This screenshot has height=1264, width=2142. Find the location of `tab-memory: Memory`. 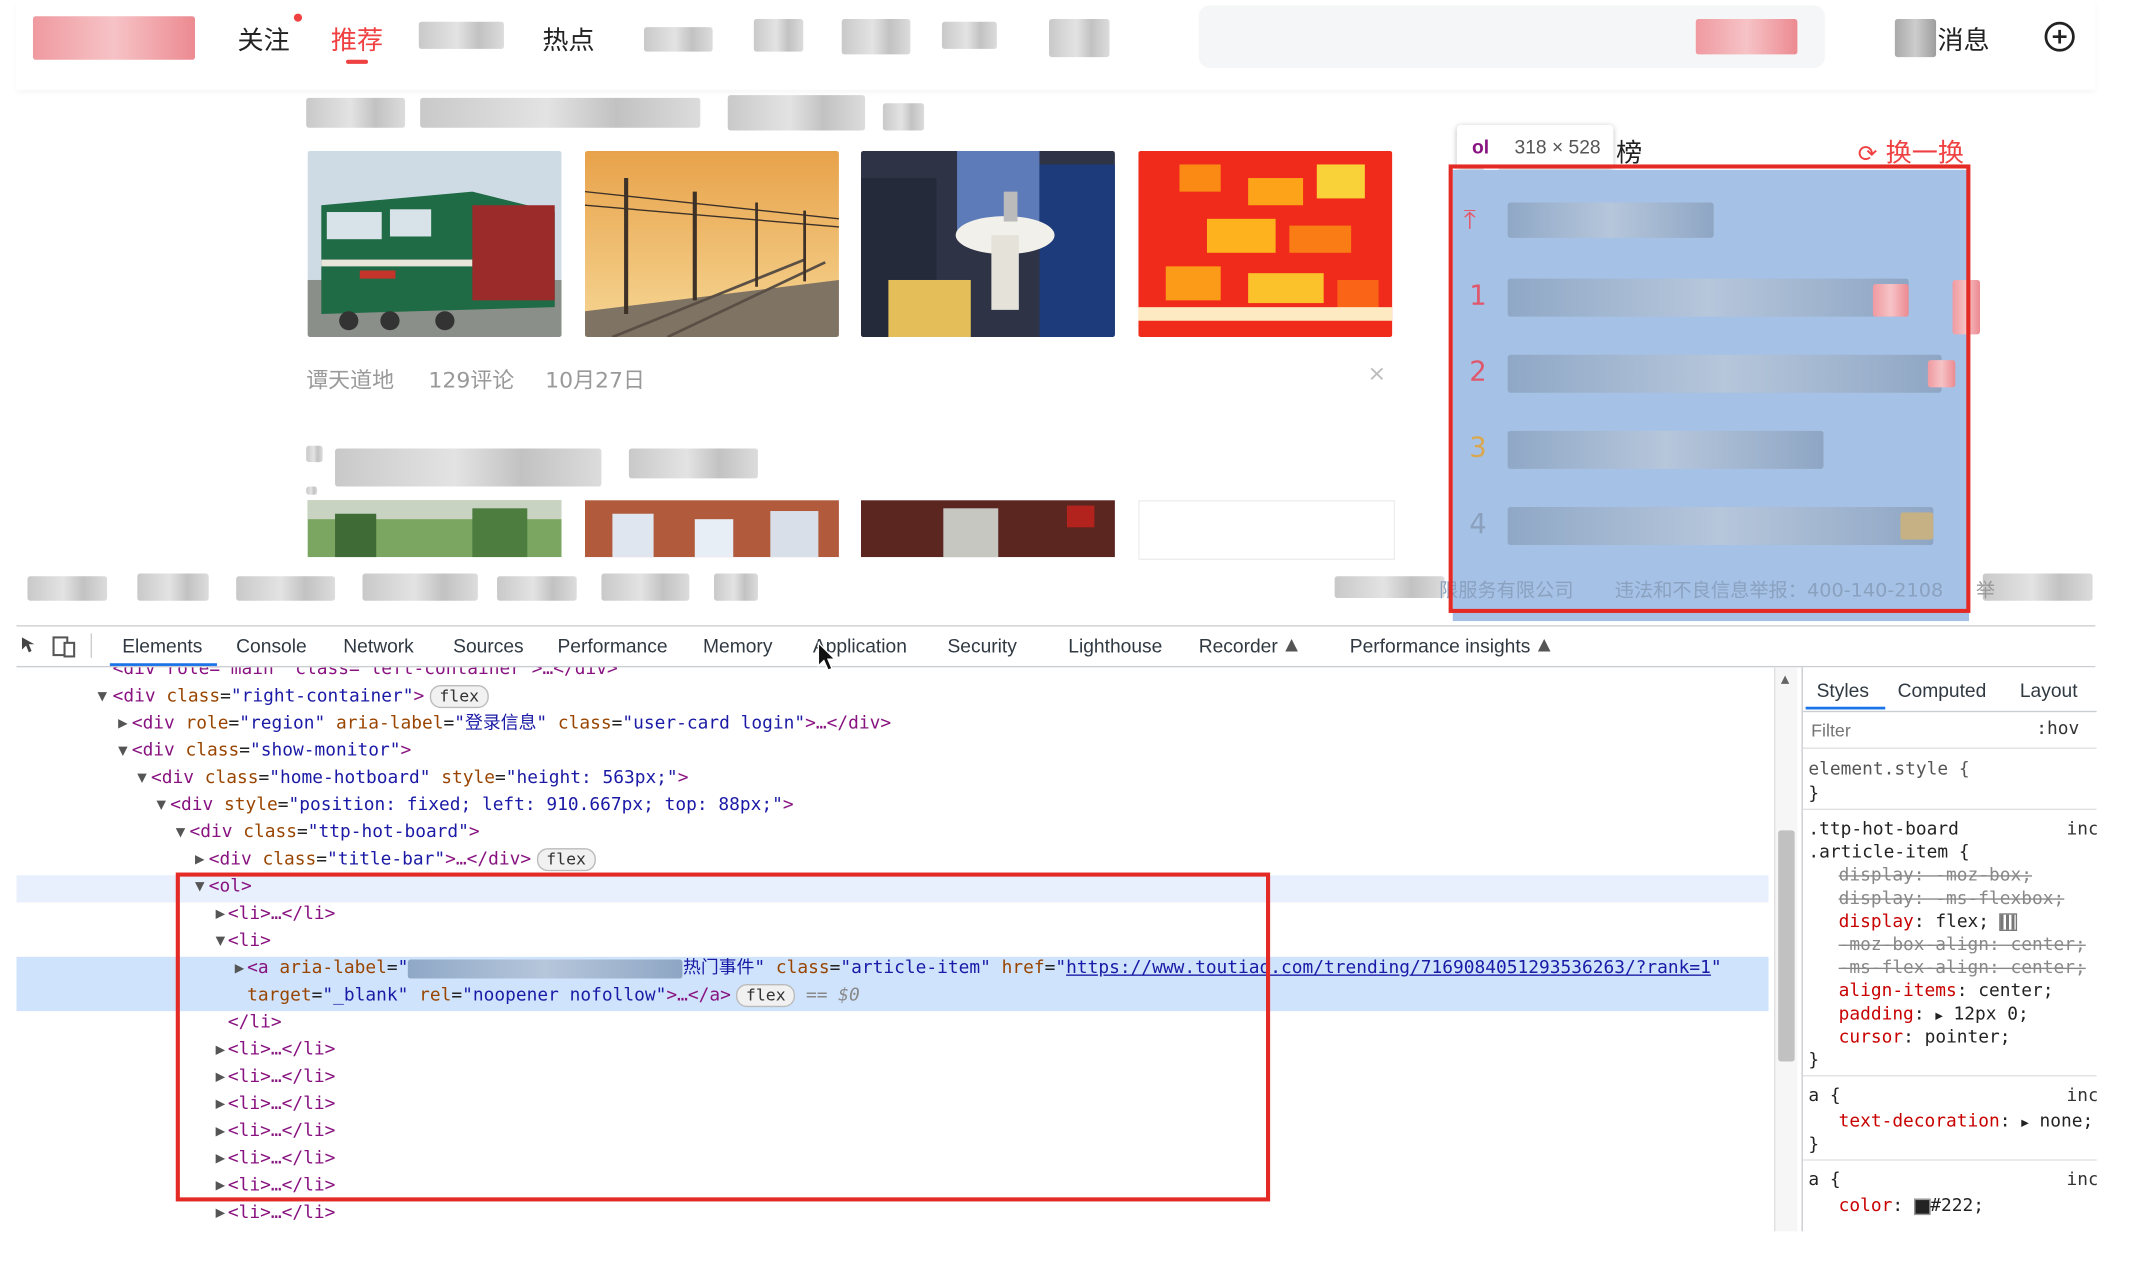

tab-memory: Memory is located at coordinates (737, 646).